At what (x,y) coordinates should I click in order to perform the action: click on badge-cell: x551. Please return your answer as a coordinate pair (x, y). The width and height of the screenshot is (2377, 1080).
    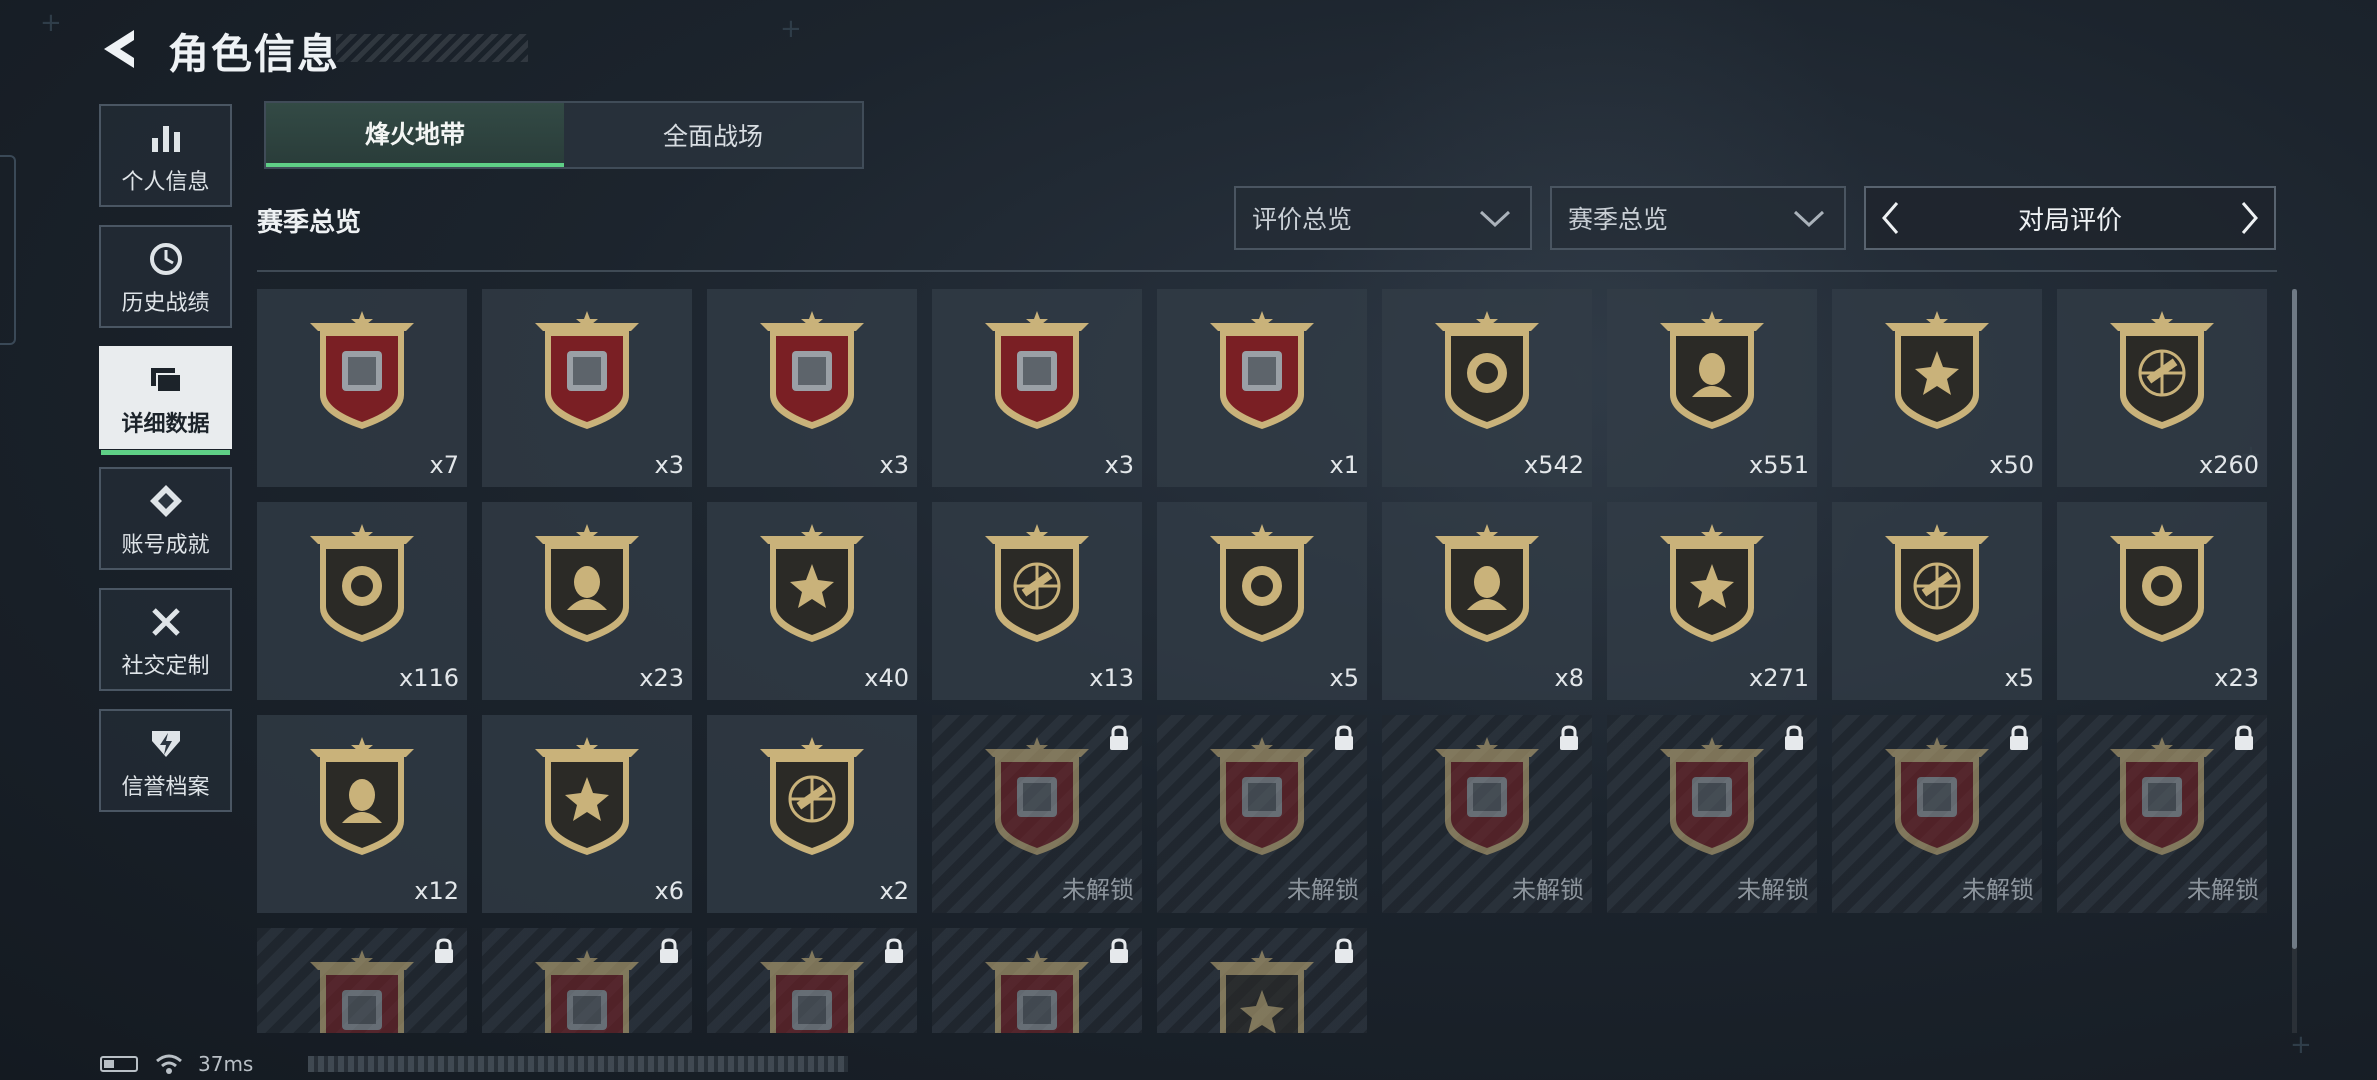
    Looking at the image, I should click on (1712, 388).